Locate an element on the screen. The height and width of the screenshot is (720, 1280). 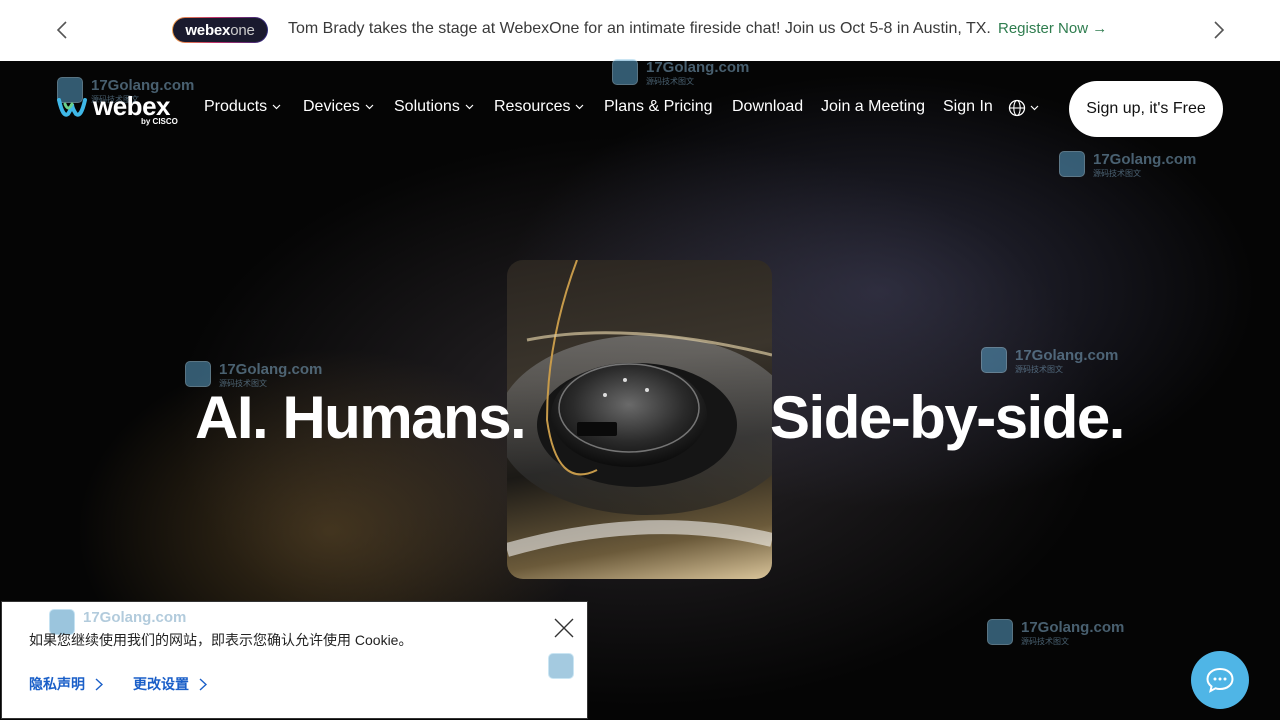
nav-plans-pricing: Plans & Pricing is located at coordinates (658, 107).